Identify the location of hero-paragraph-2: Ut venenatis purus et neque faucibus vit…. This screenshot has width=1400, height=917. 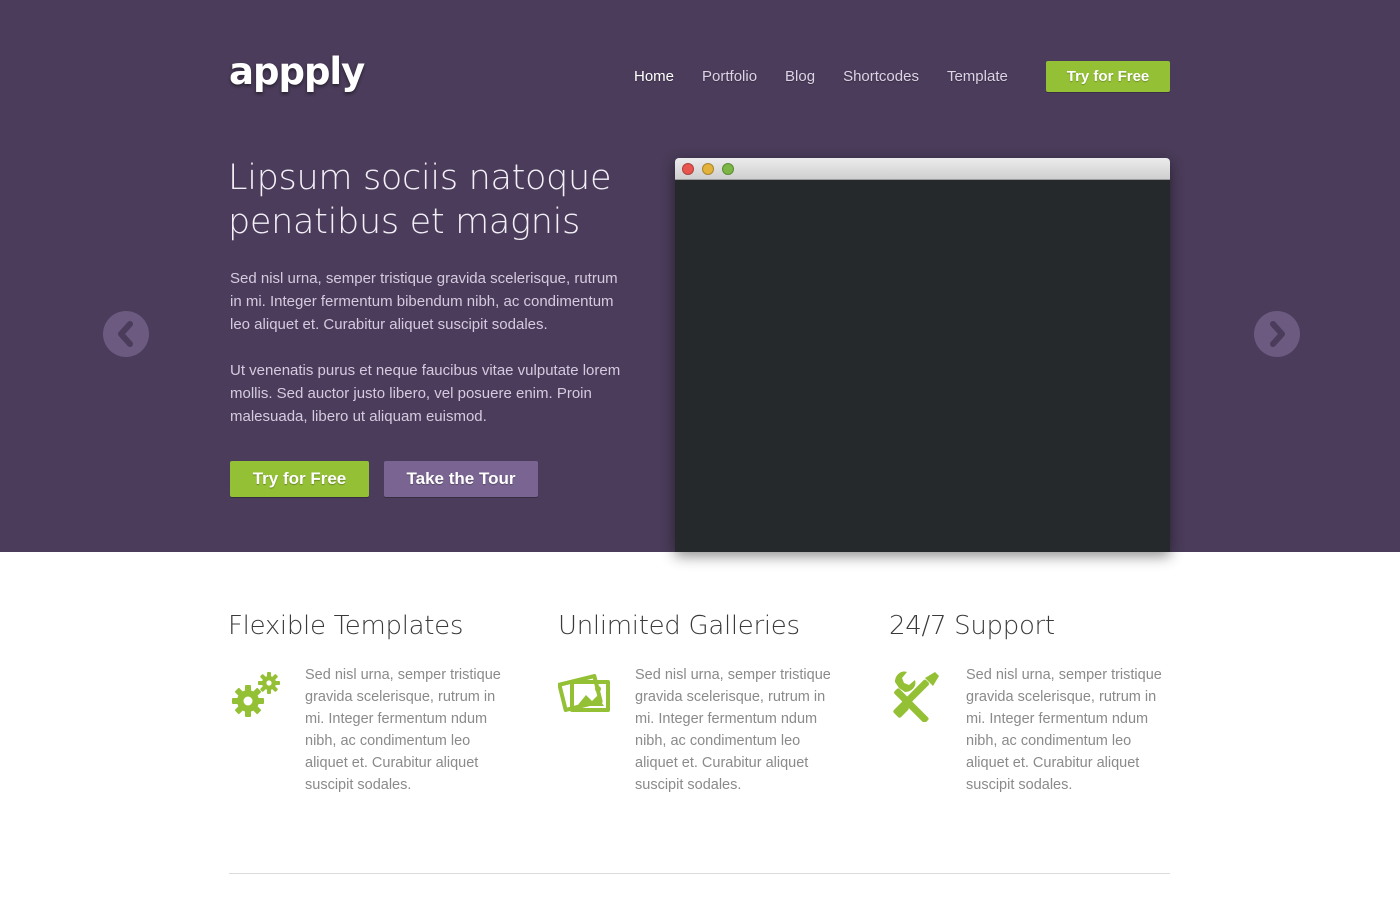
(425, 393).